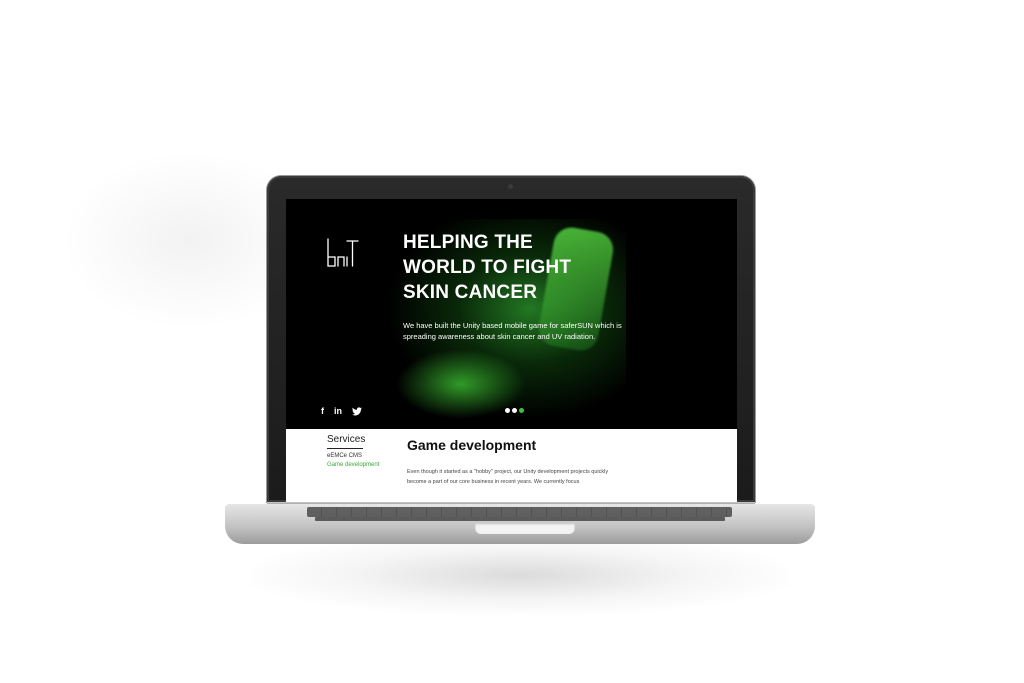 The height and width of the screenshot is (683, 1024). I want to click on slider-pagination, so click(514, 410).